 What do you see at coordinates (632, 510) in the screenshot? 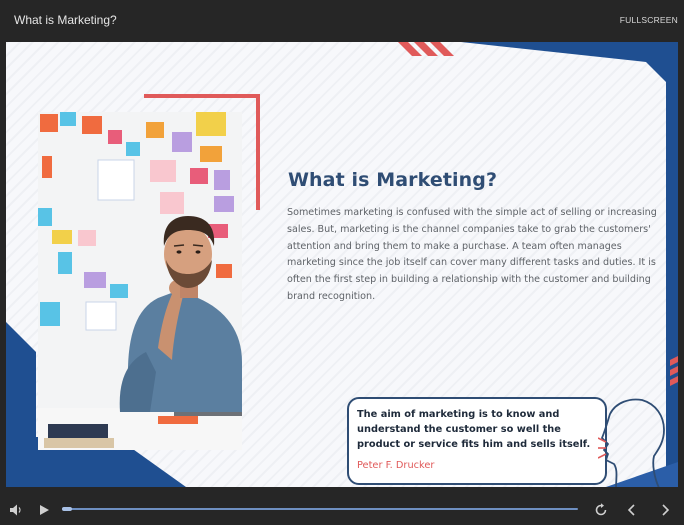
I see `previous-icon` at bounding box center [632, 510].